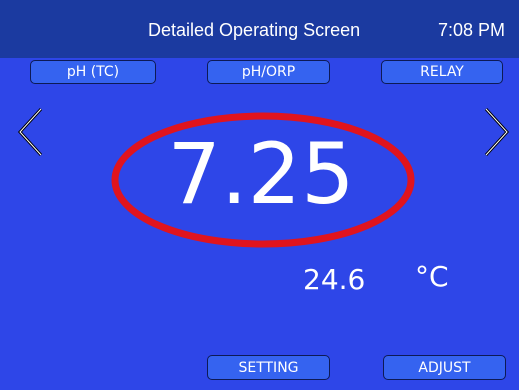 The width and height of the screenshot is (519, 390). Describe the element at coordinates (254, 30) in the screenshot. I see `screen-title: Detailed Operating Screen` at that location.